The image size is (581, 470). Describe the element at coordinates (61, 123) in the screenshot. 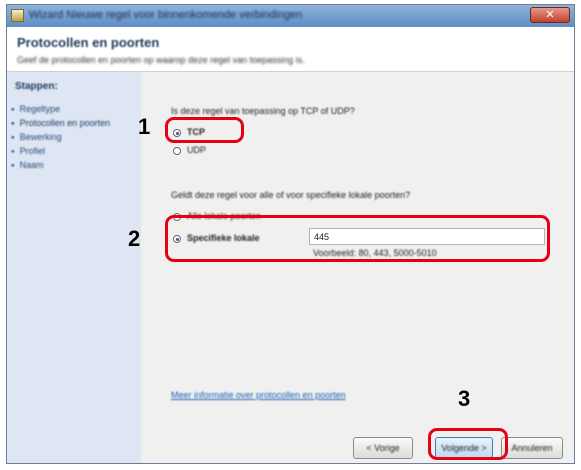

I see `step-protocollen-en-poorten: Protocollen en poorten` at that location.